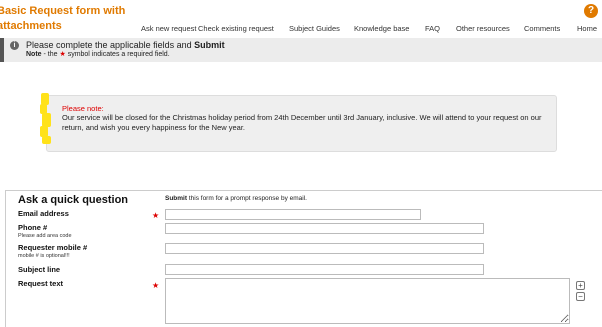 The height and width of the screenshot is (327, 602). What do you see at coordinates (324, 248) in the screenshot?
I see `mobile-field` at bounding box center [324, 248].